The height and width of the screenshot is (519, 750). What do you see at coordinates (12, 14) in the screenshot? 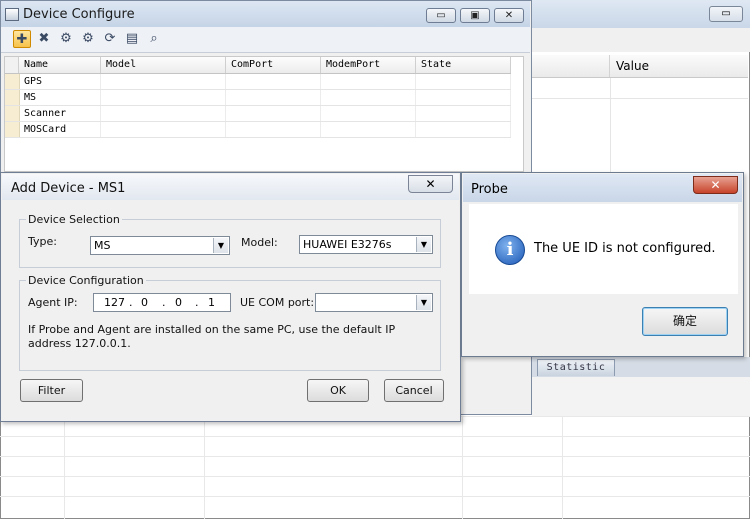
I see `app-icon` at bounding box center [12, 14].